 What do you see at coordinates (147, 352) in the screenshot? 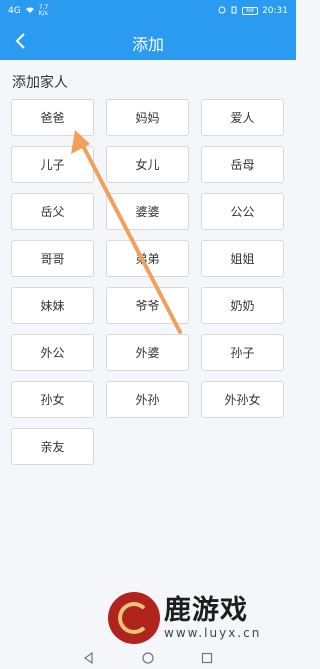
I see `member-button-maternal-grandmother: 外婆` at bounding box center [147, 352].